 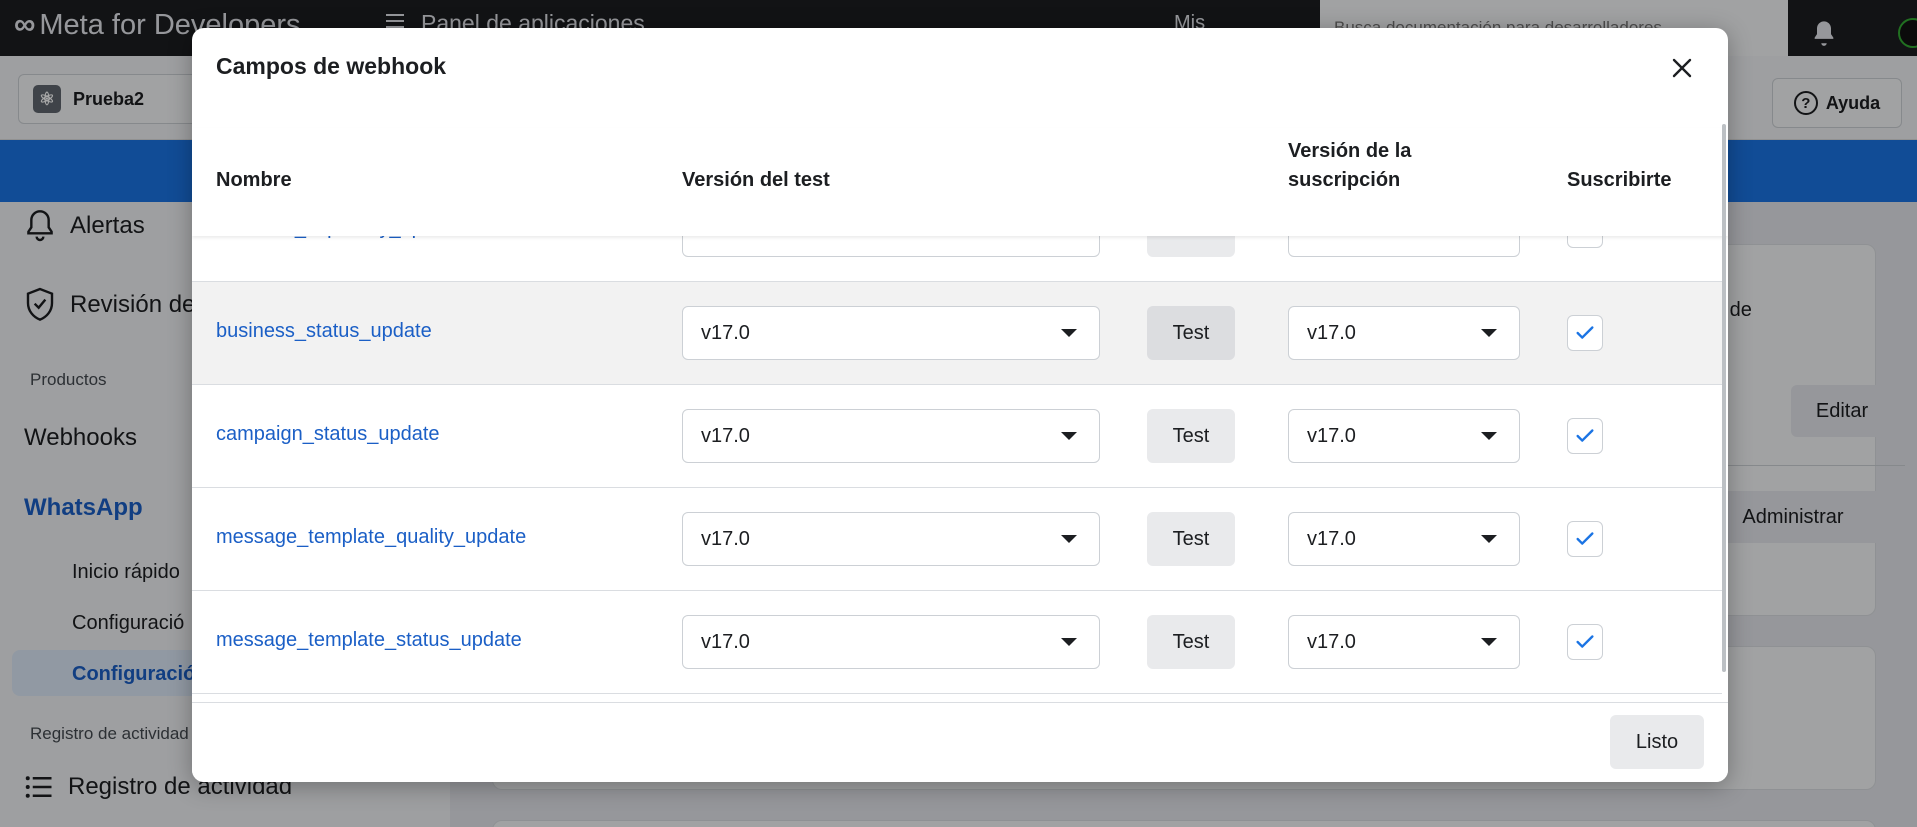 I want to click on dialog-scrollbar, so click(x=1724, y=398).